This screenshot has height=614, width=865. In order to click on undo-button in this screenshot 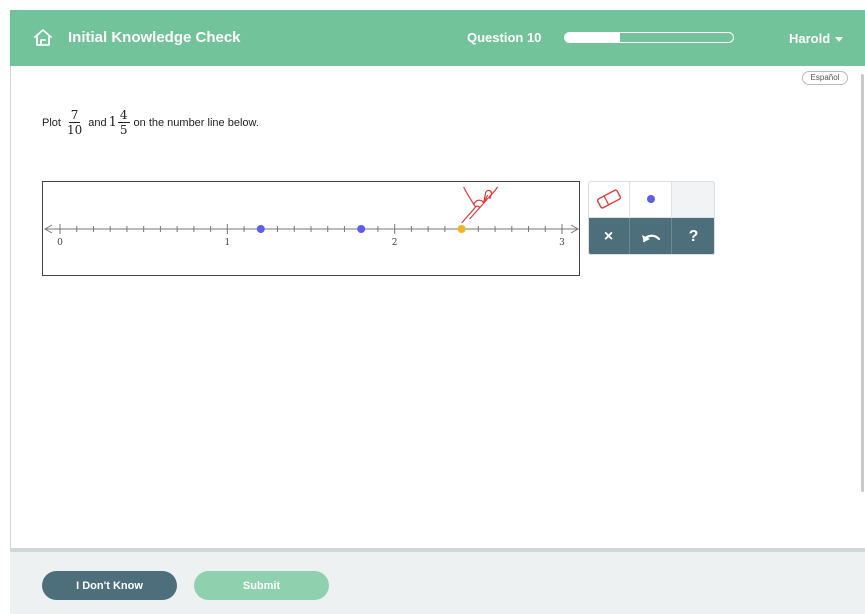, I will do `click(651, 236)`.